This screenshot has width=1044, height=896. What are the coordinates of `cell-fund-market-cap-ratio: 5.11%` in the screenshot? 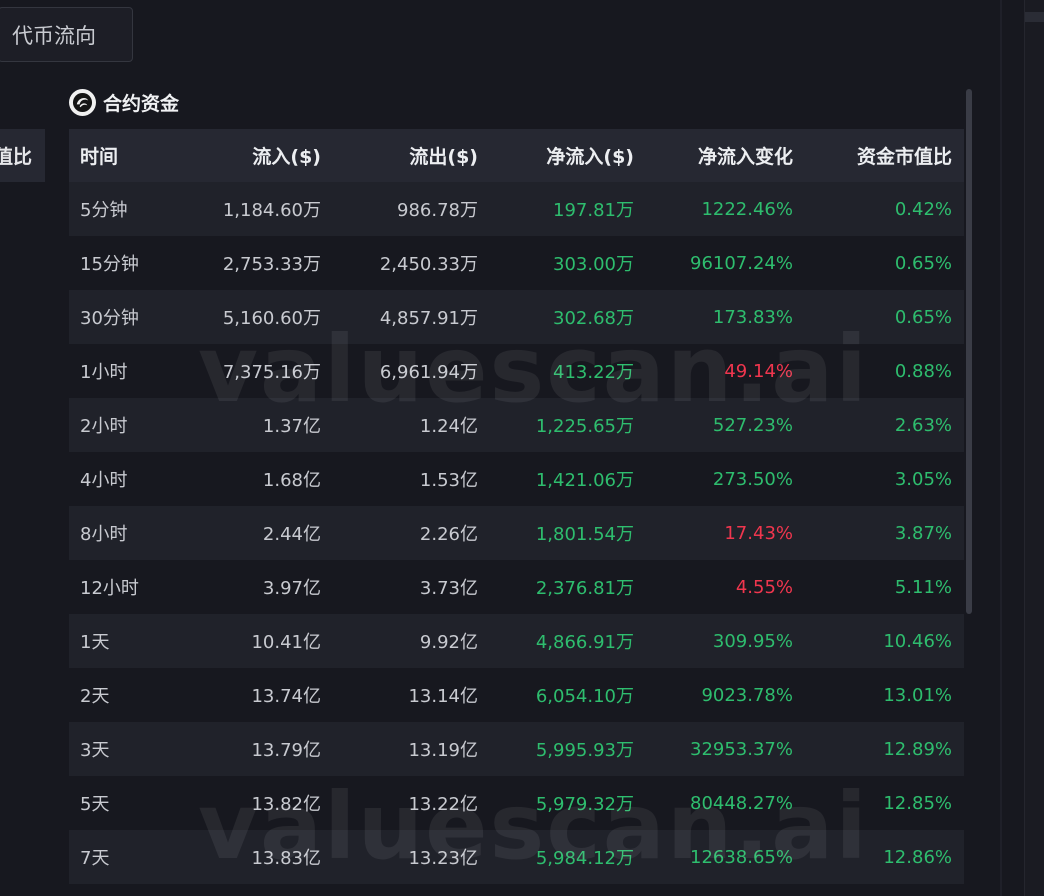 It's located at (923, 587).